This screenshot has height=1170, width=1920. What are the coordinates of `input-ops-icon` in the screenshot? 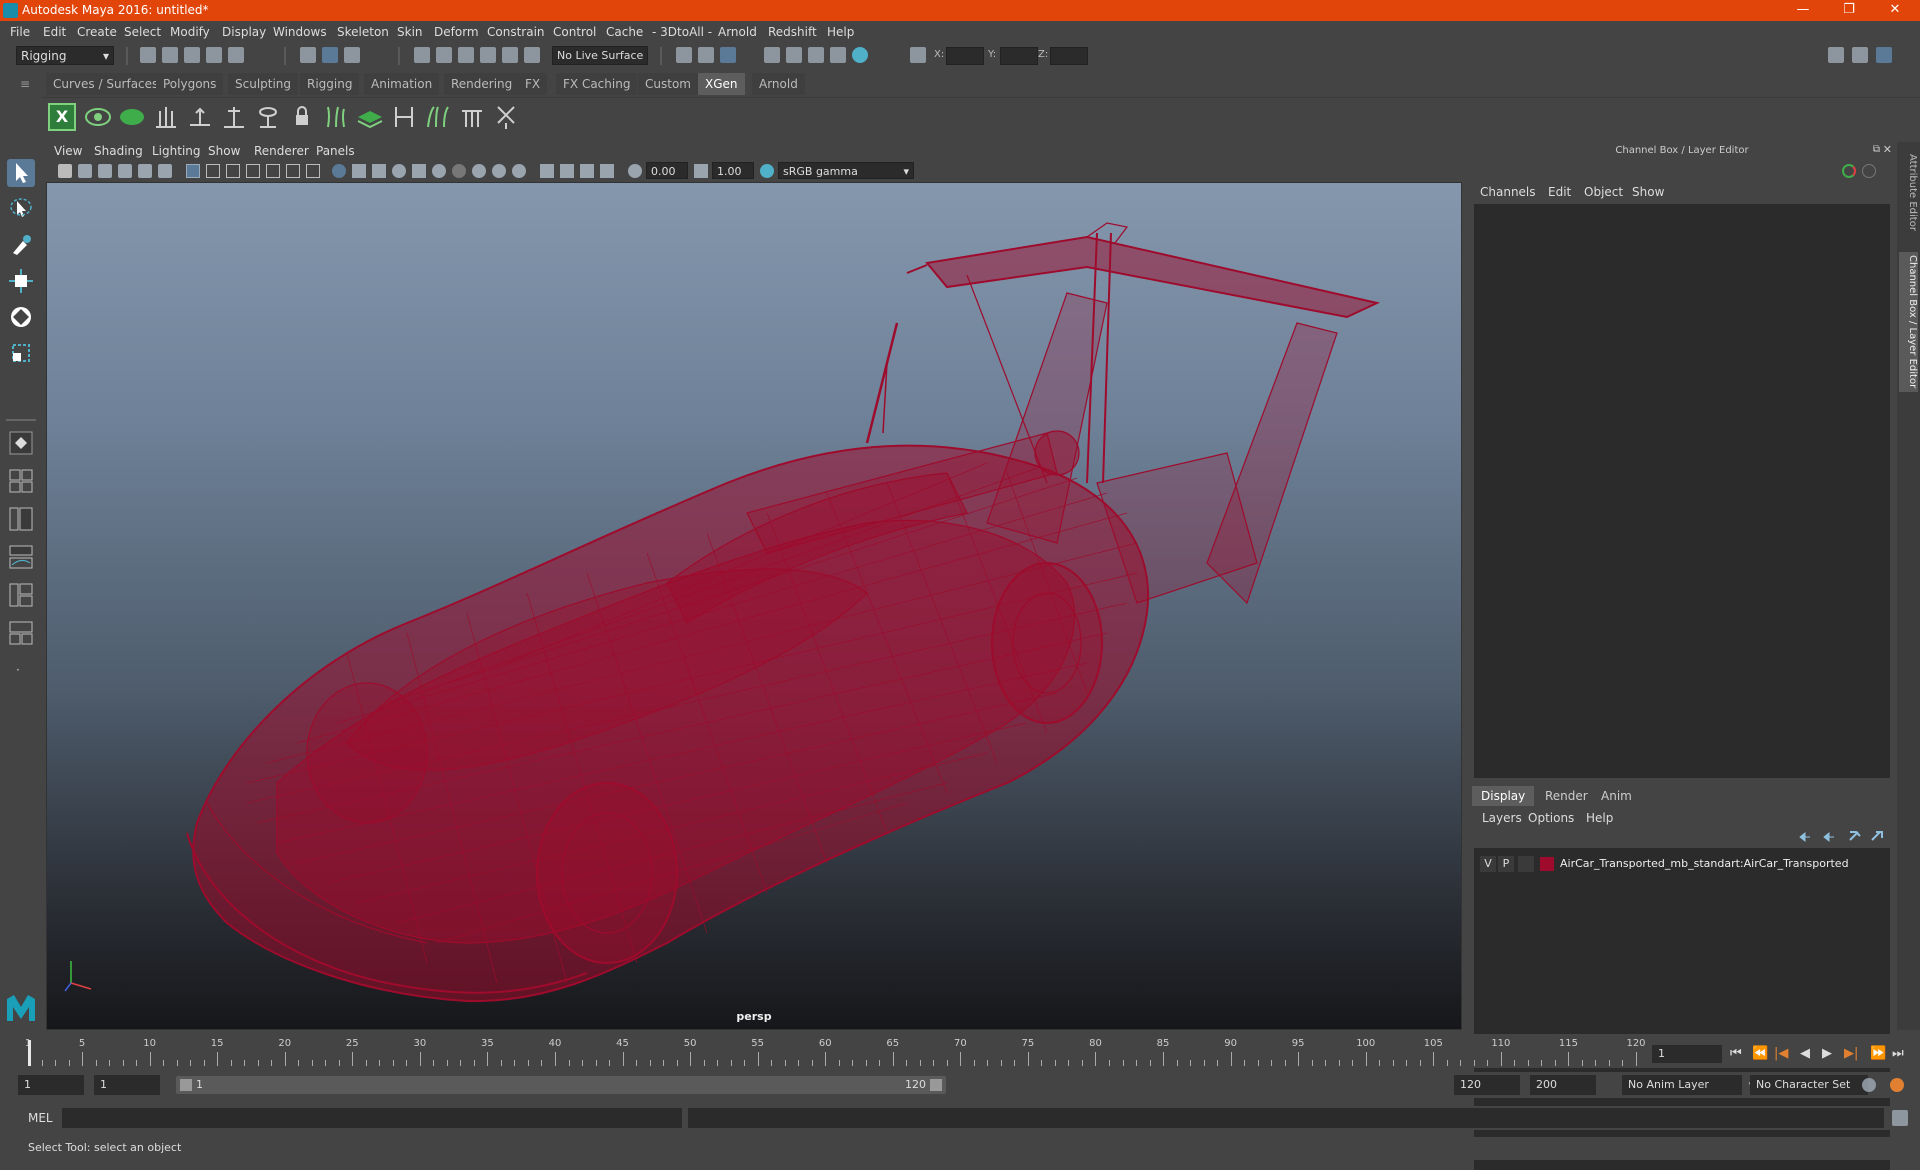 It's located at (684, 55).